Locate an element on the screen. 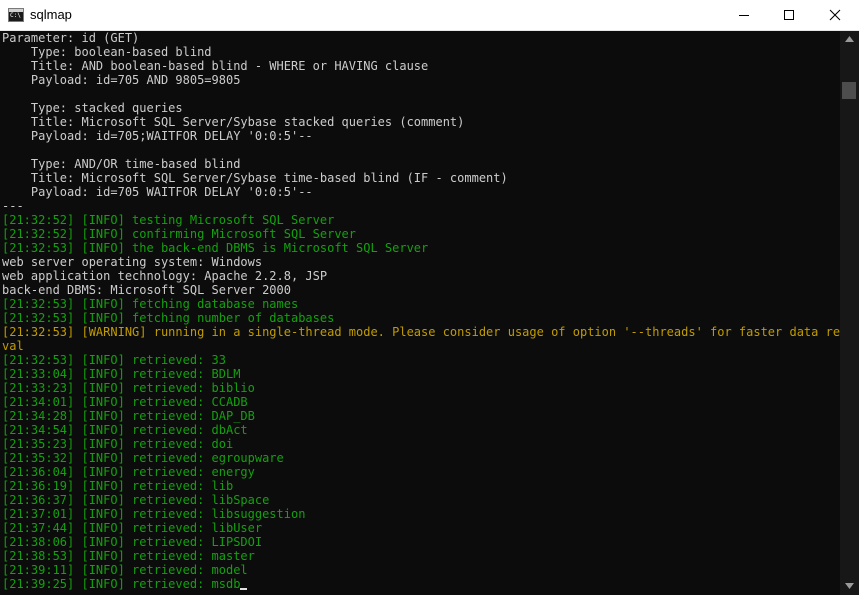 This screenshot has width=859, height=595. console-line-text: [21:33:23] [INFO] retrieved: biblio is located at coordinates (128, 388).